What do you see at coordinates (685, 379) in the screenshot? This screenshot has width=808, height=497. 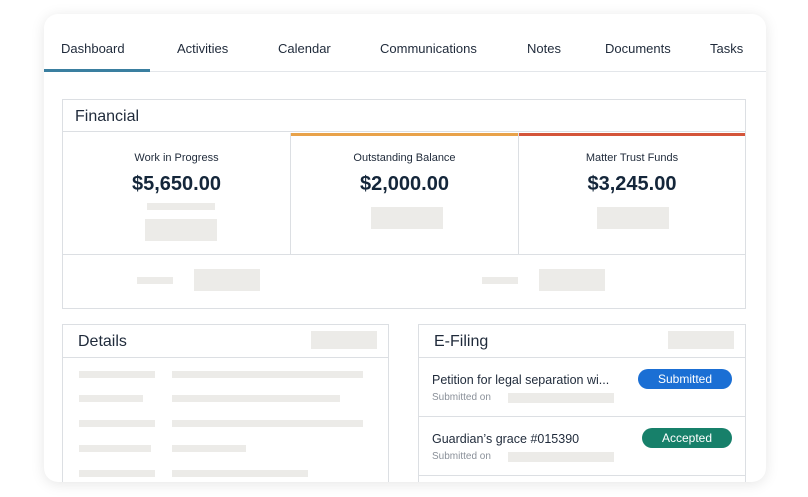 I see `status-badge-submitted: Submitted` at bounding box center [685, 379].